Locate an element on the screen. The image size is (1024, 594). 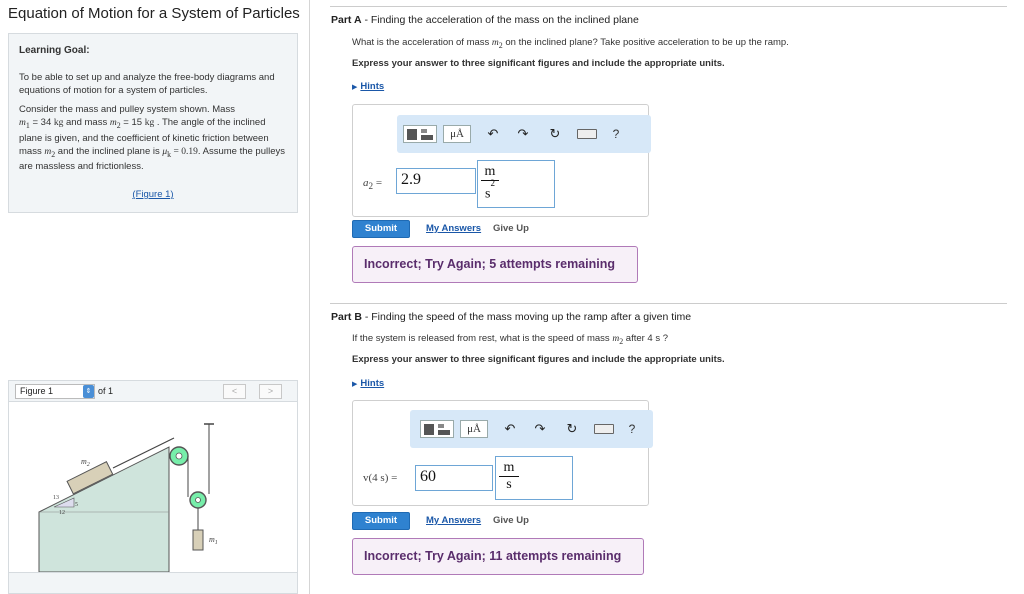
part-a-unit-fraction: m s2 is located at coordinates (490, 183).